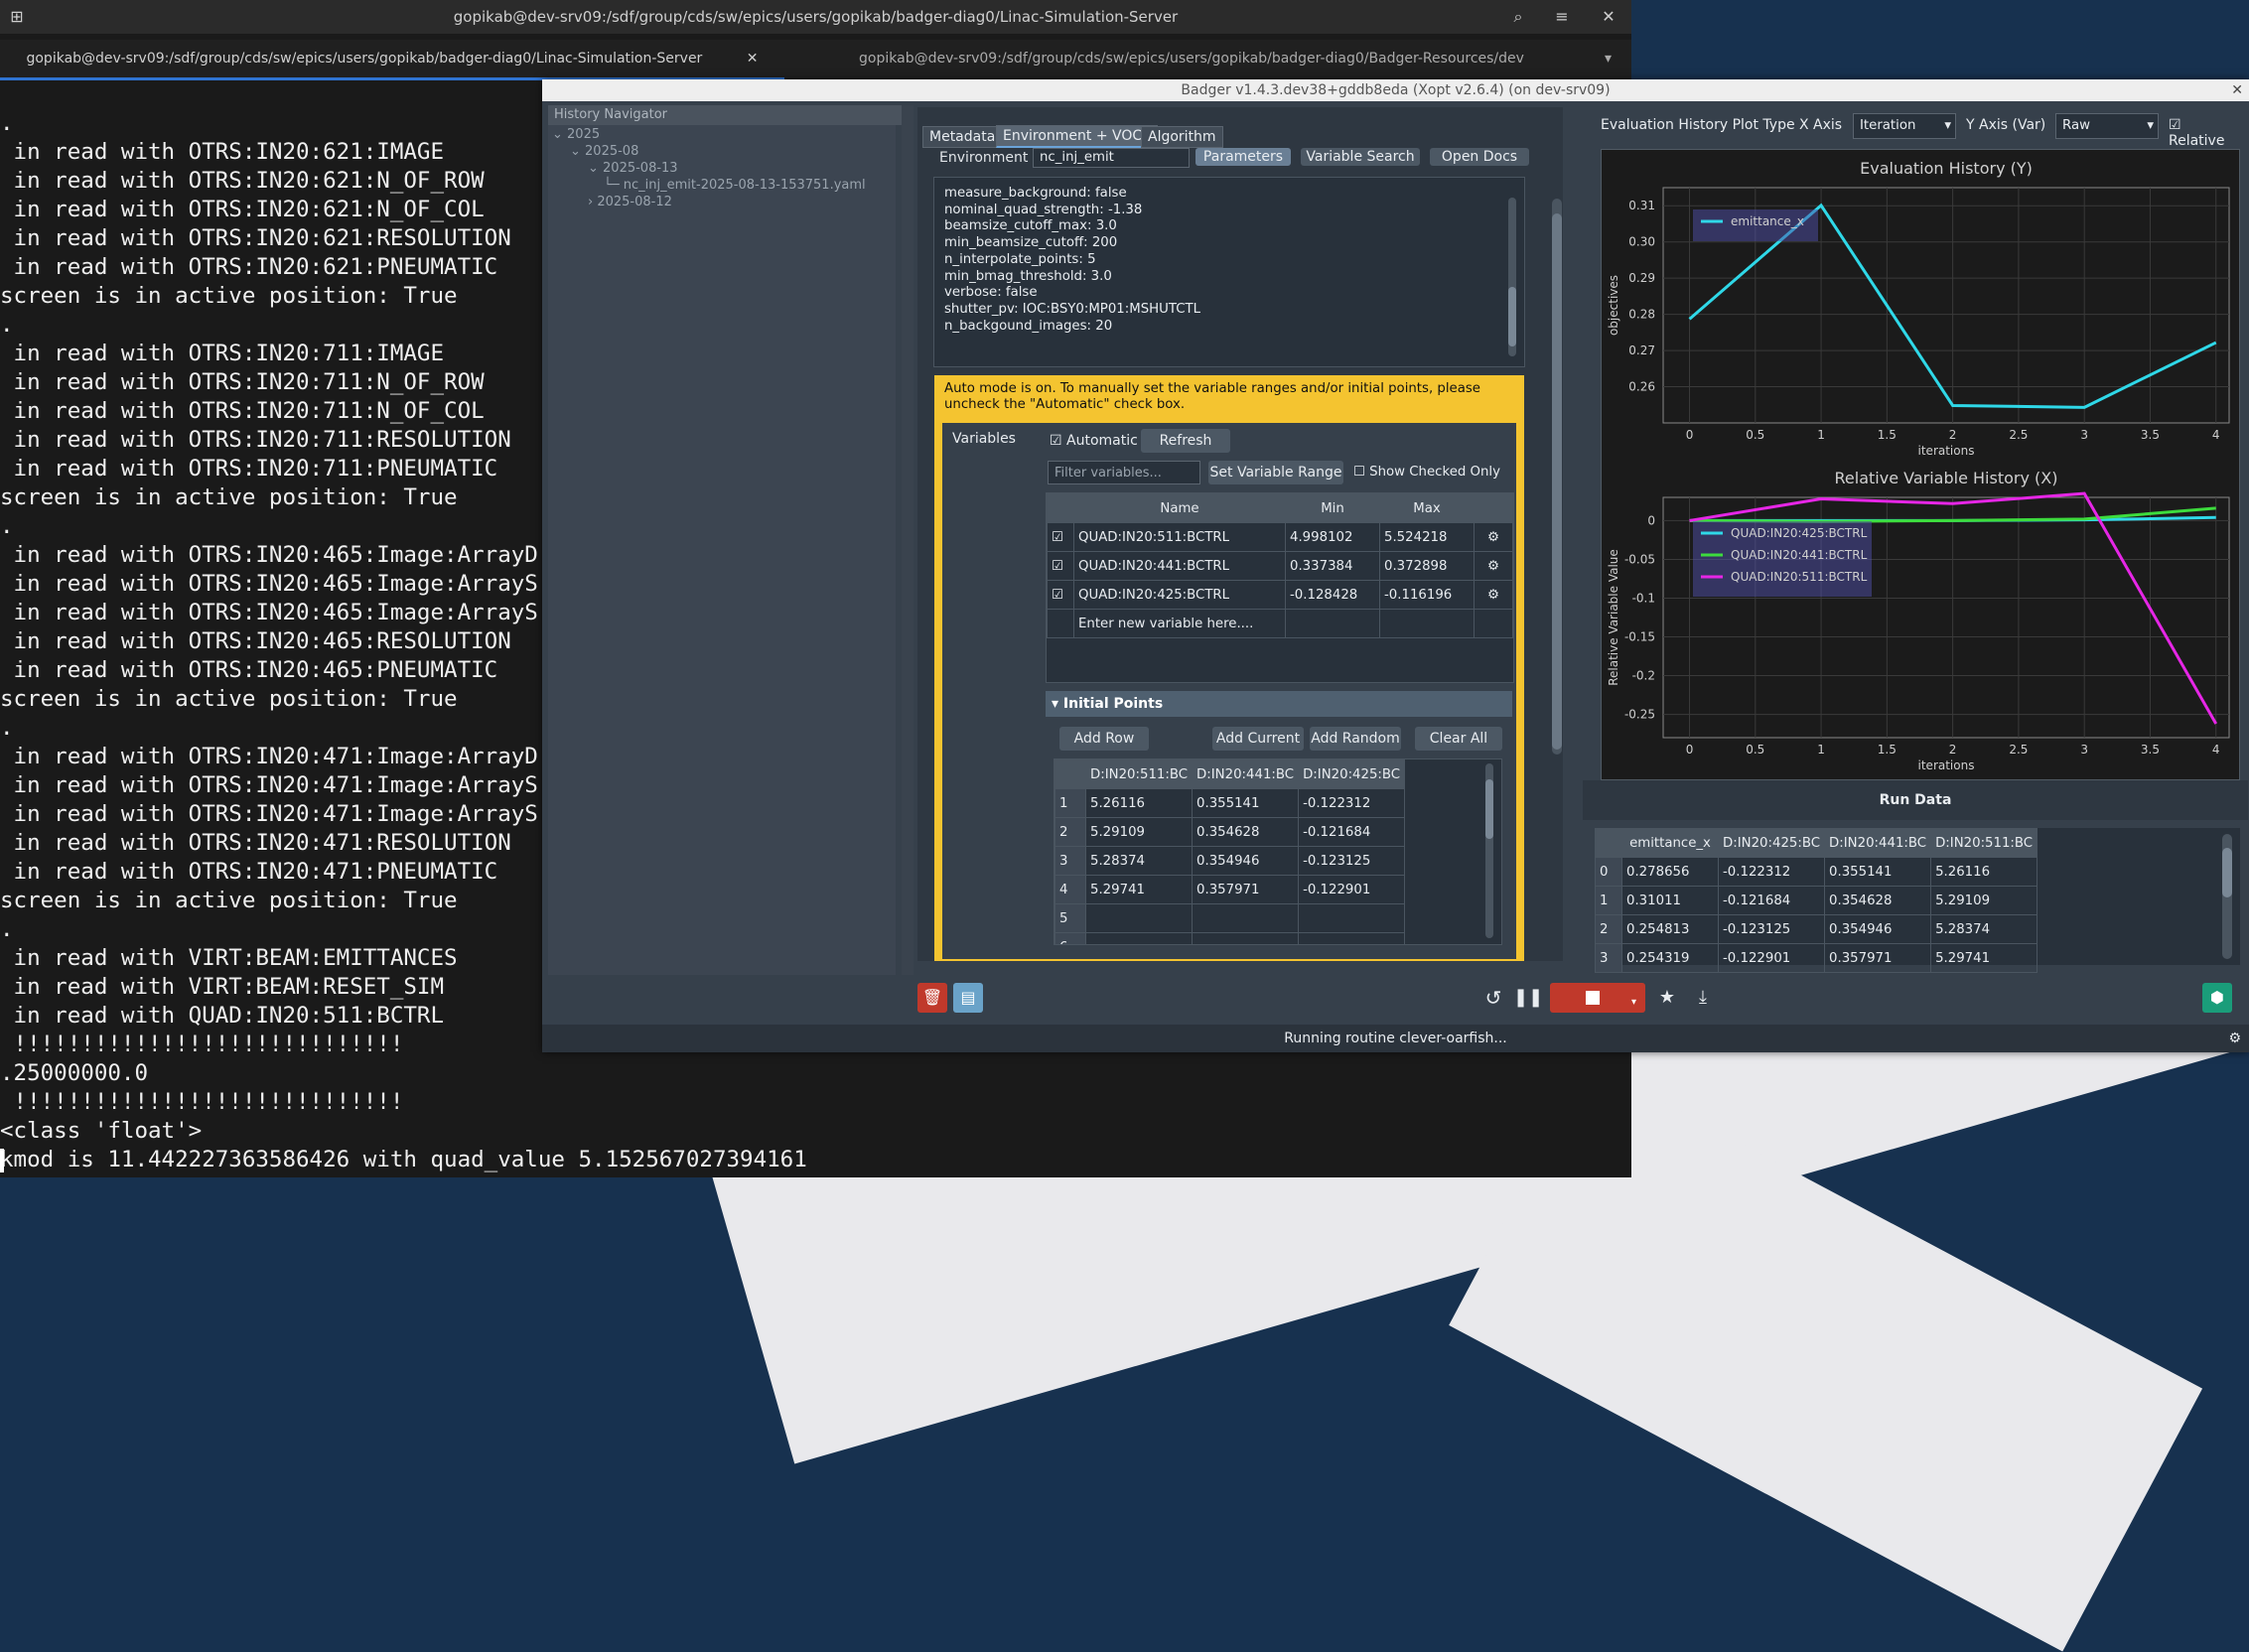  I want to click on jump-to-optimum-icon: ⤓, so click(1703, 998).